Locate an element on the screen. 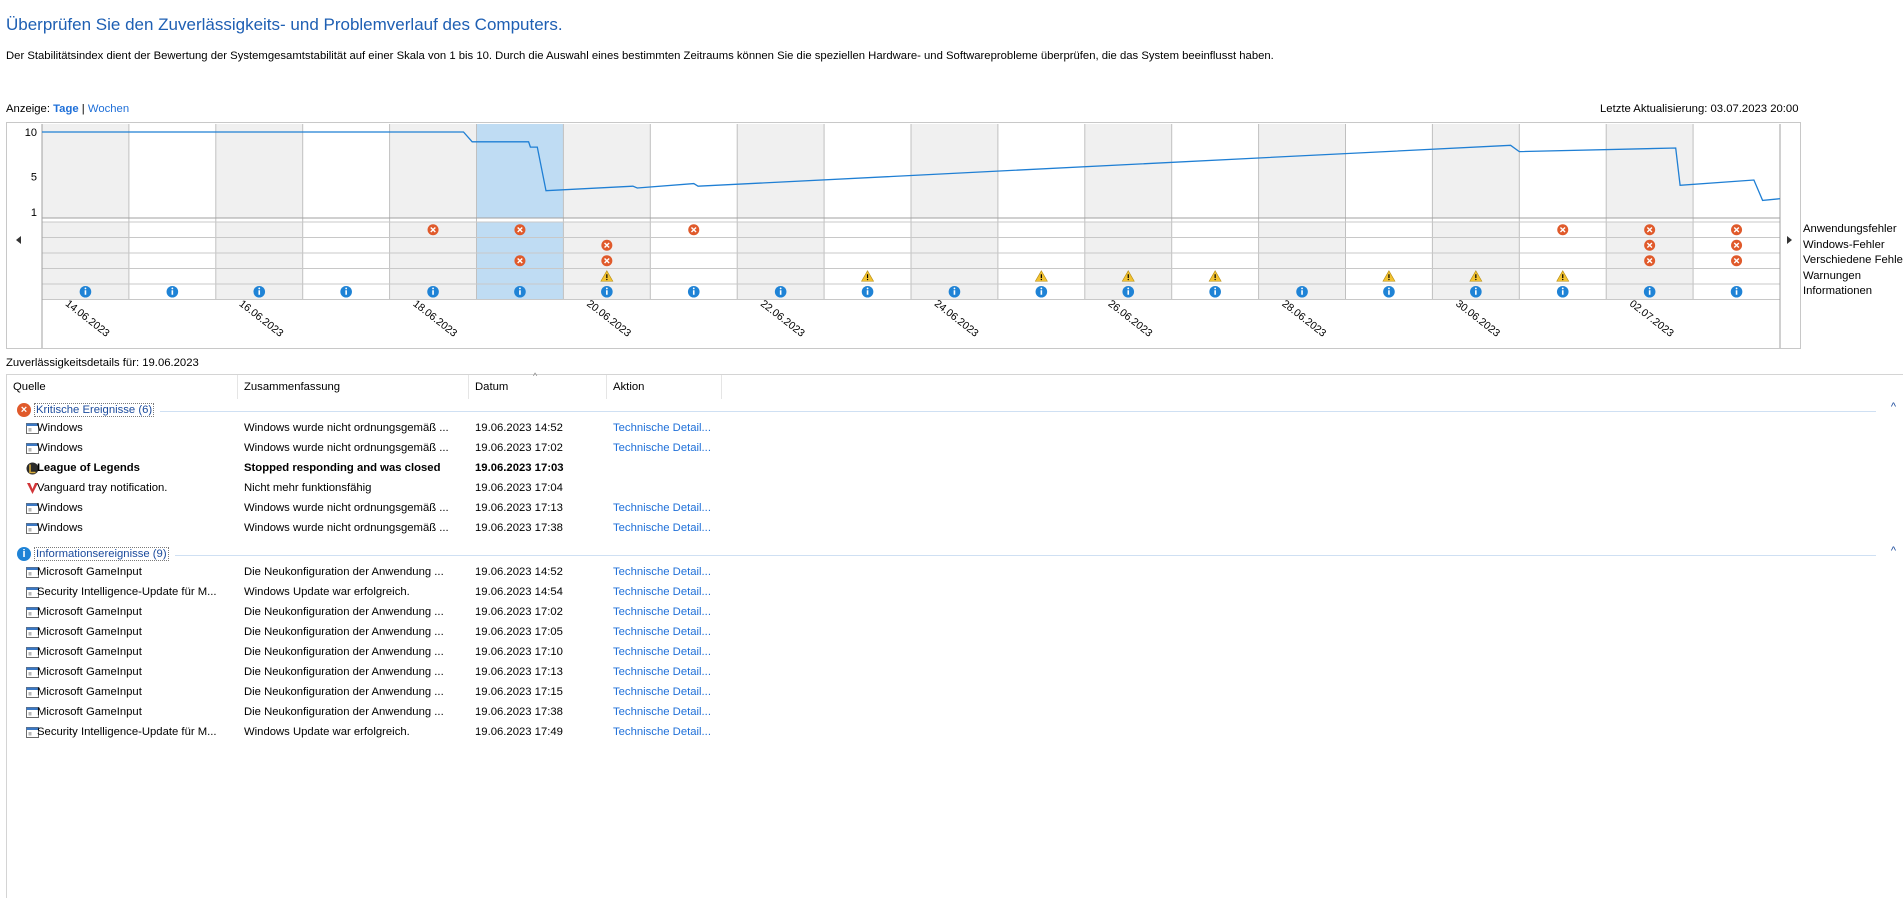  view-selector: Anzeige: Tage | Wochen is located at coordinates (67, 109).